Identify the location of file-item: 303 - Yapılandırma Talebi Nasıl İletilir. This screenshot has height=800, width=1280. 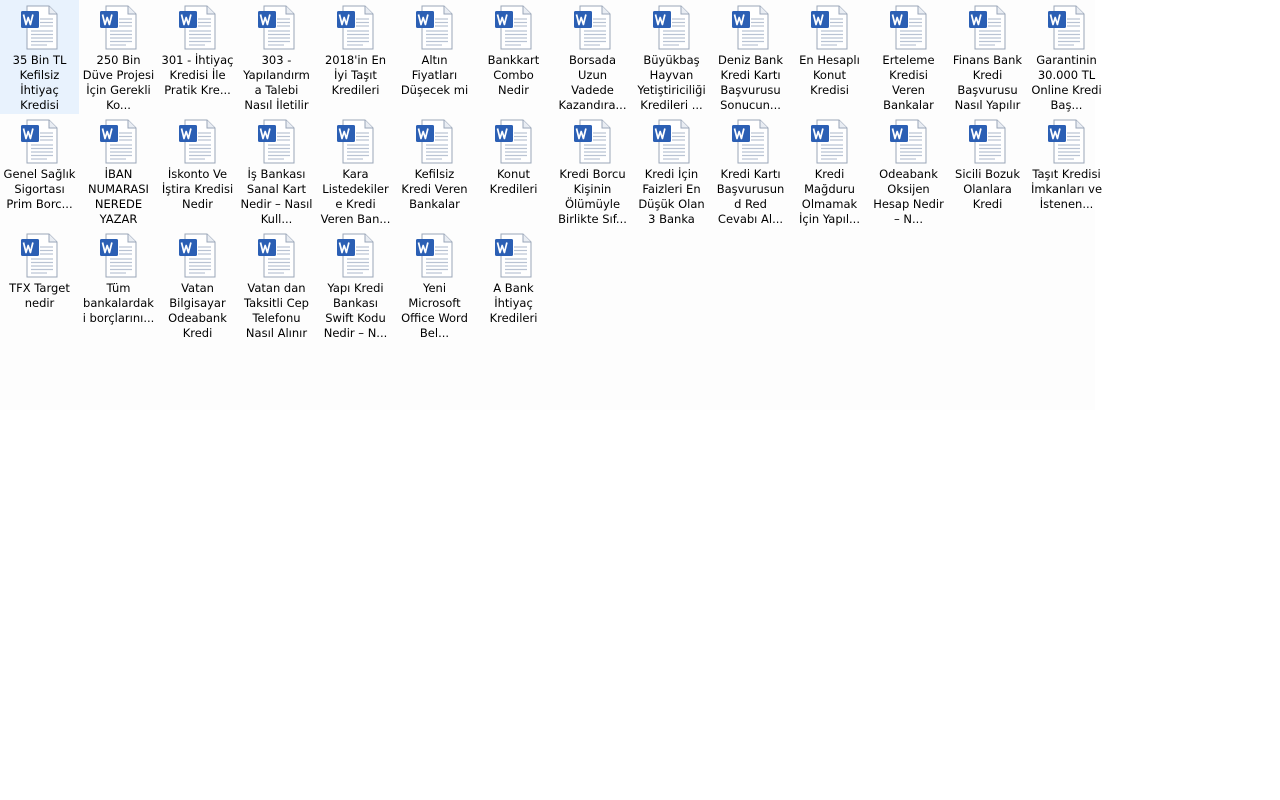
(276, 57).